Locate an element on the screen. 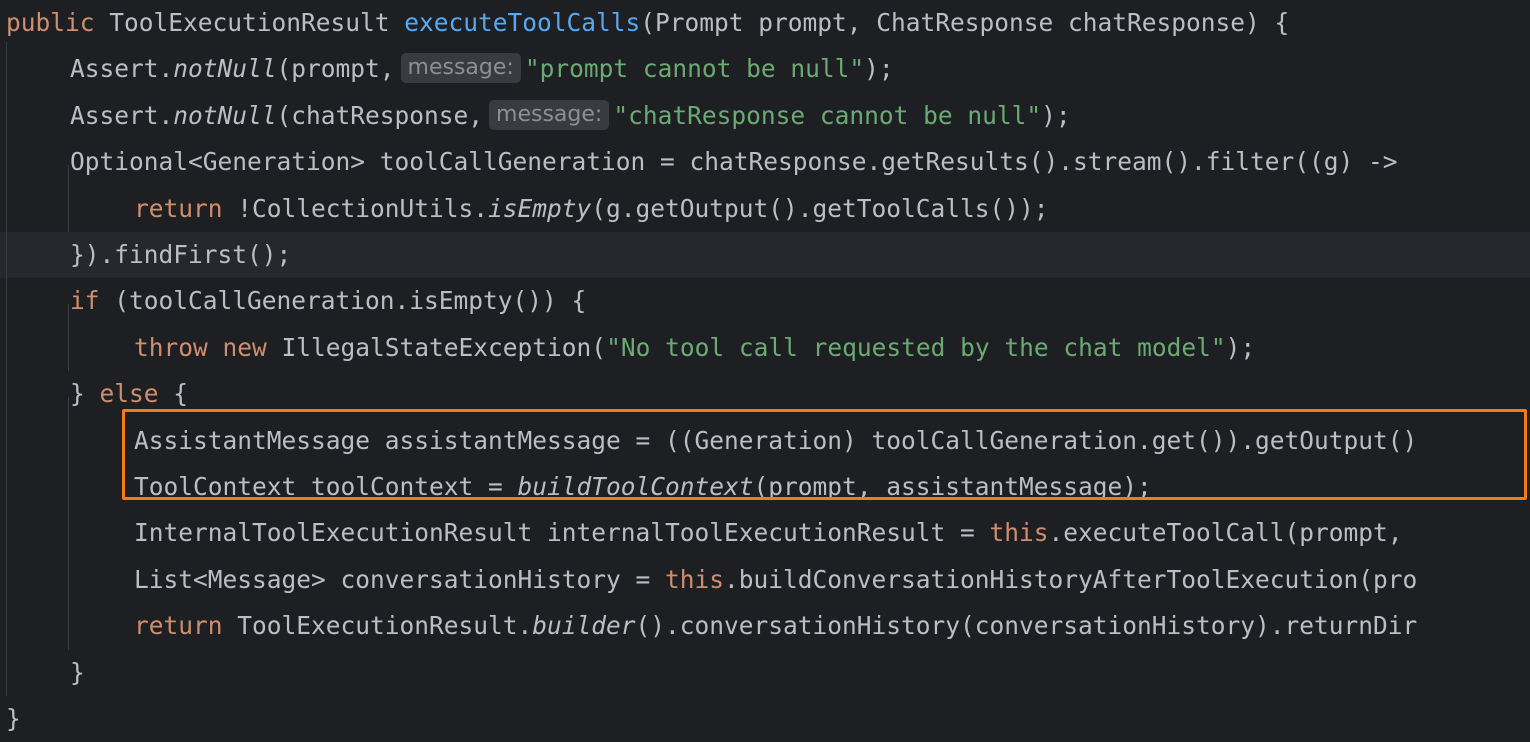 This screenshot has width=1530, height=742. code-line-text: }).findFirst(); is located at coordinates (180, 255).